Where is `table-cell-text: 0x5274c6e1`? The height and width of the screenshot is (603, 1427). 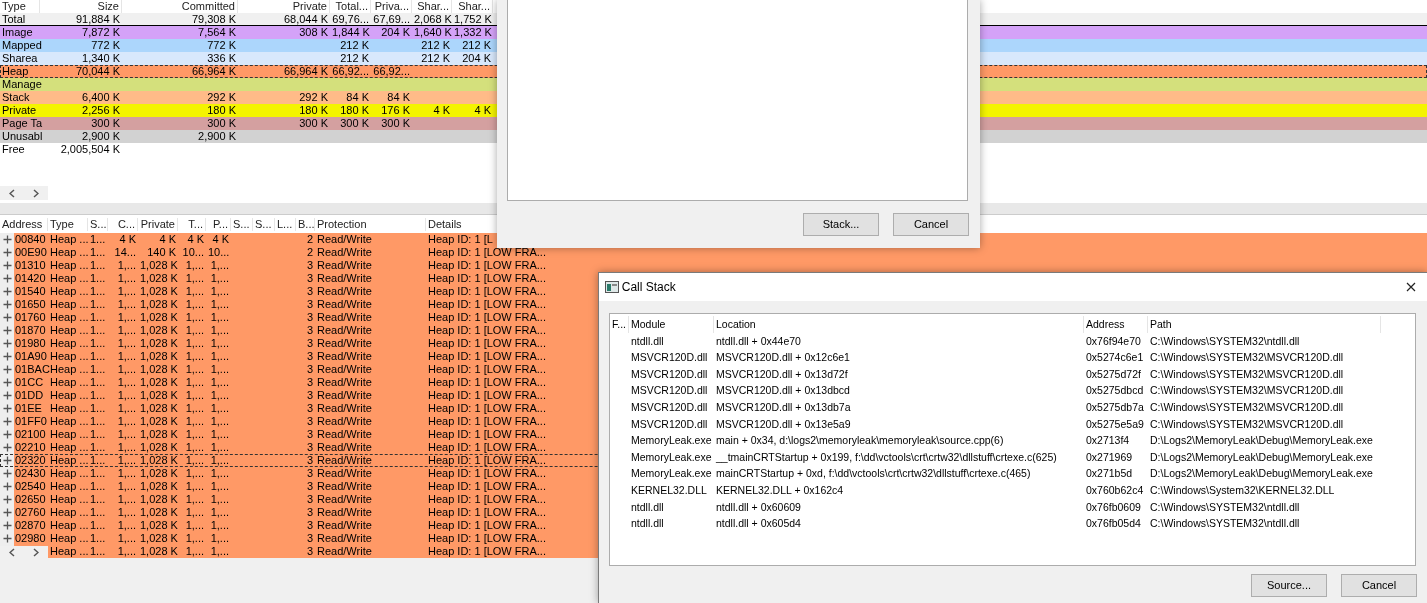
table-cell-text: 0x5274c6e1 is located at coordinates (1115, 358).